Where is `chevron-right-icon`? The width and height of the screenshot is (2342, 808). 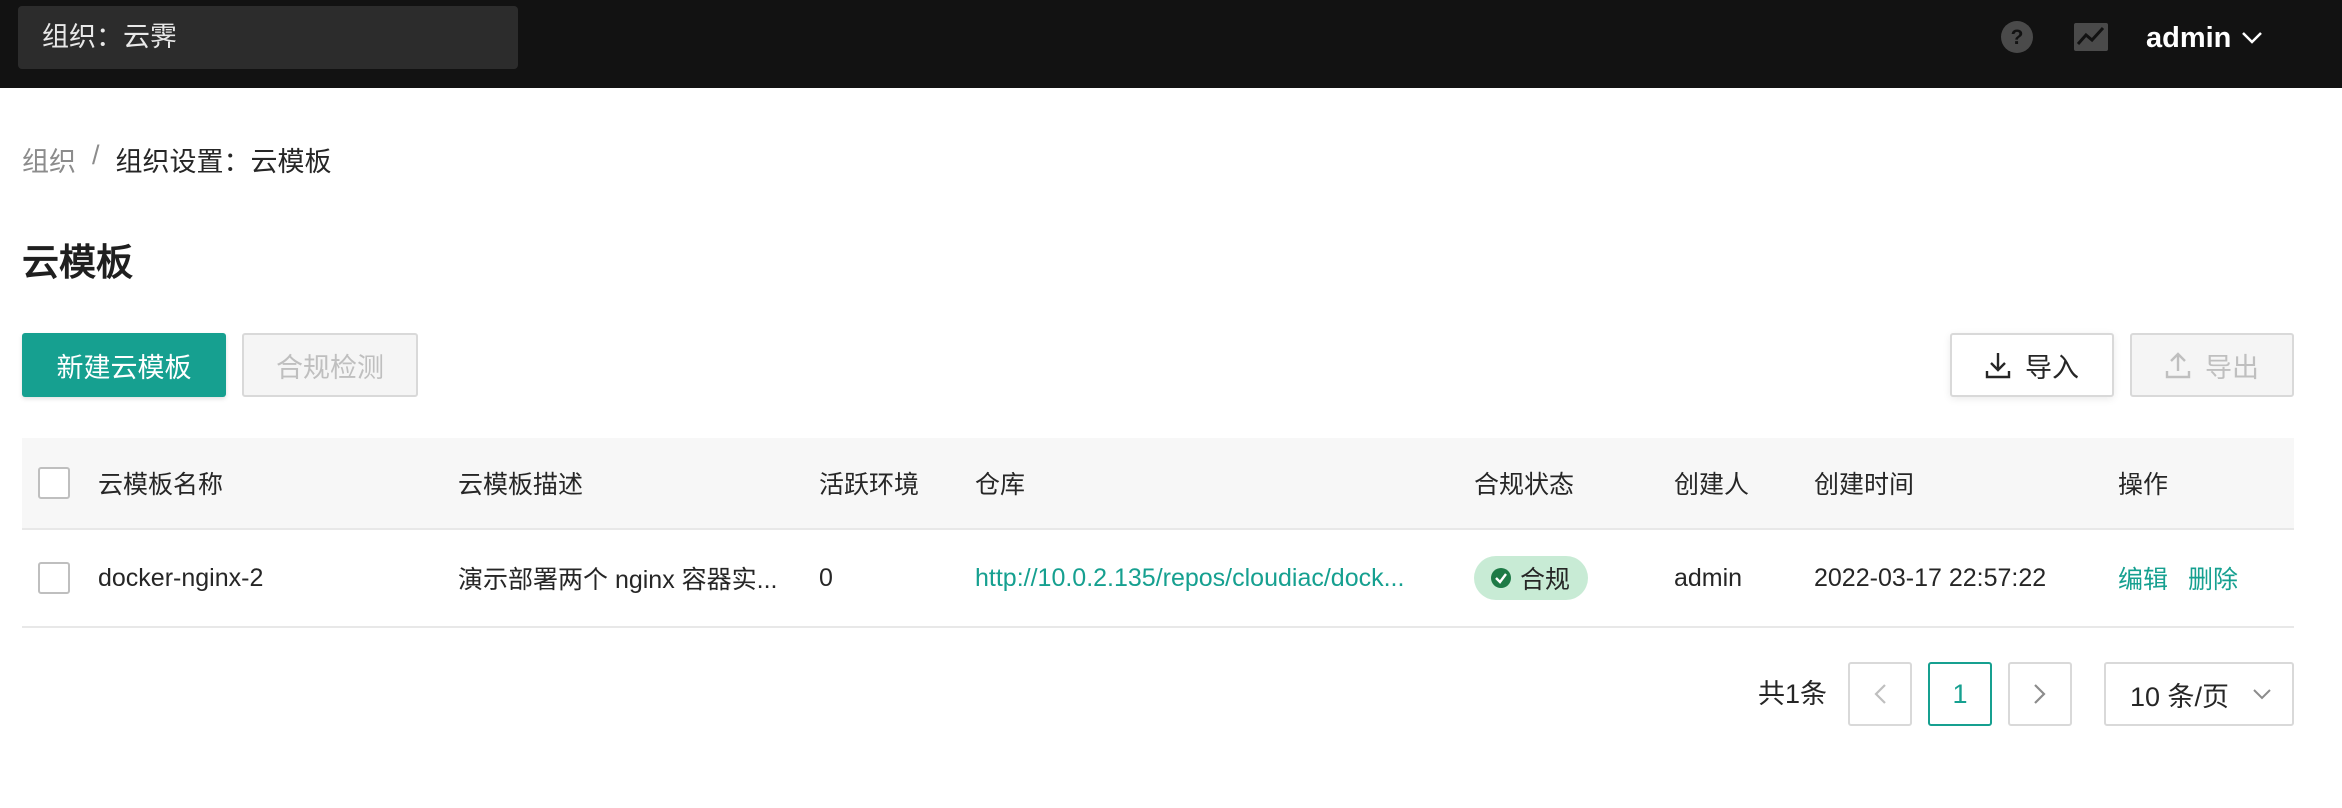
chevron-right-icon is located at coordinates (2040, 694).